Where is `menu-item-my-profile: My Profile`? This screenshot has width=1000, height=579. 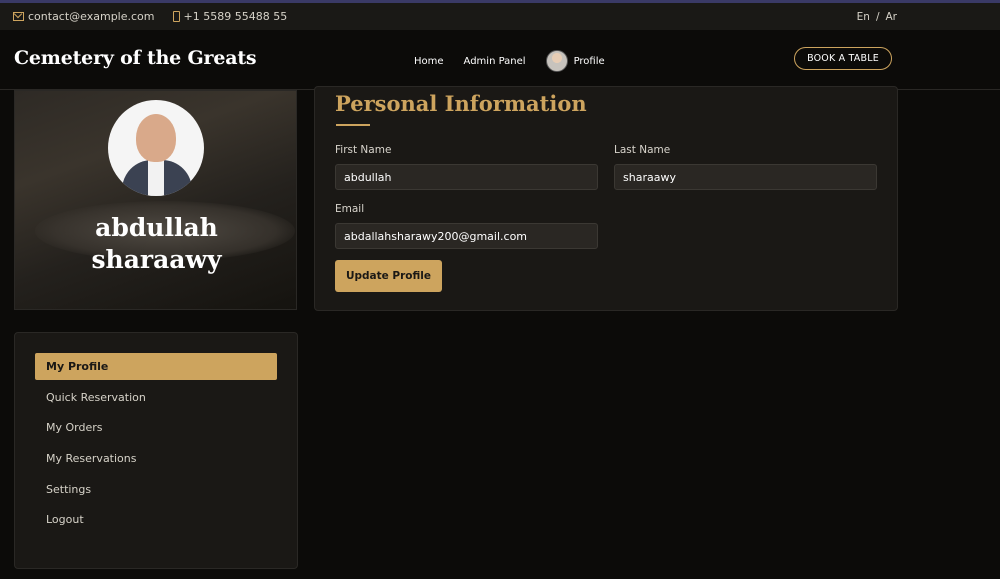 menu-item-my-profile: My Profile is located at coordinates (156, 366).